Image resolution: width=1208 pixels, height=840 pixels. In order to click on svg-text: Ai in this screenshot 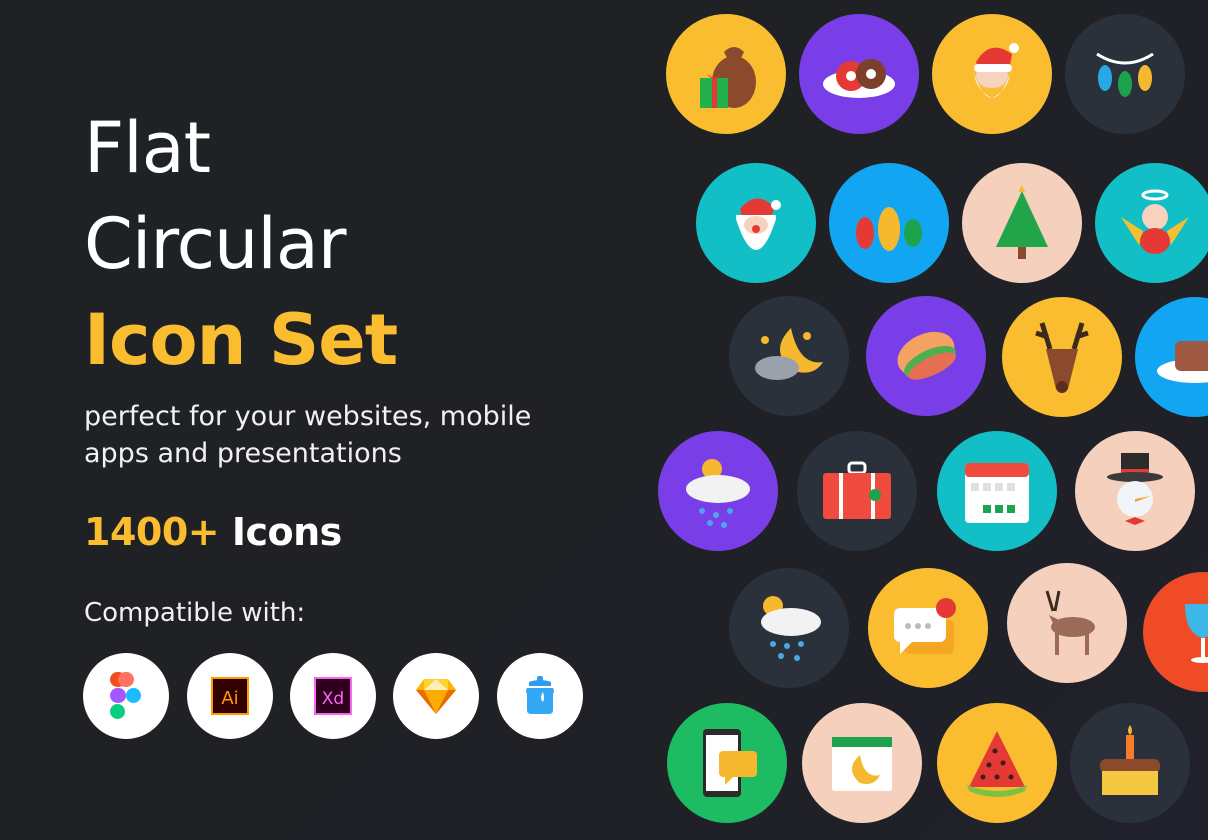, I will do `click(229, 698)`.